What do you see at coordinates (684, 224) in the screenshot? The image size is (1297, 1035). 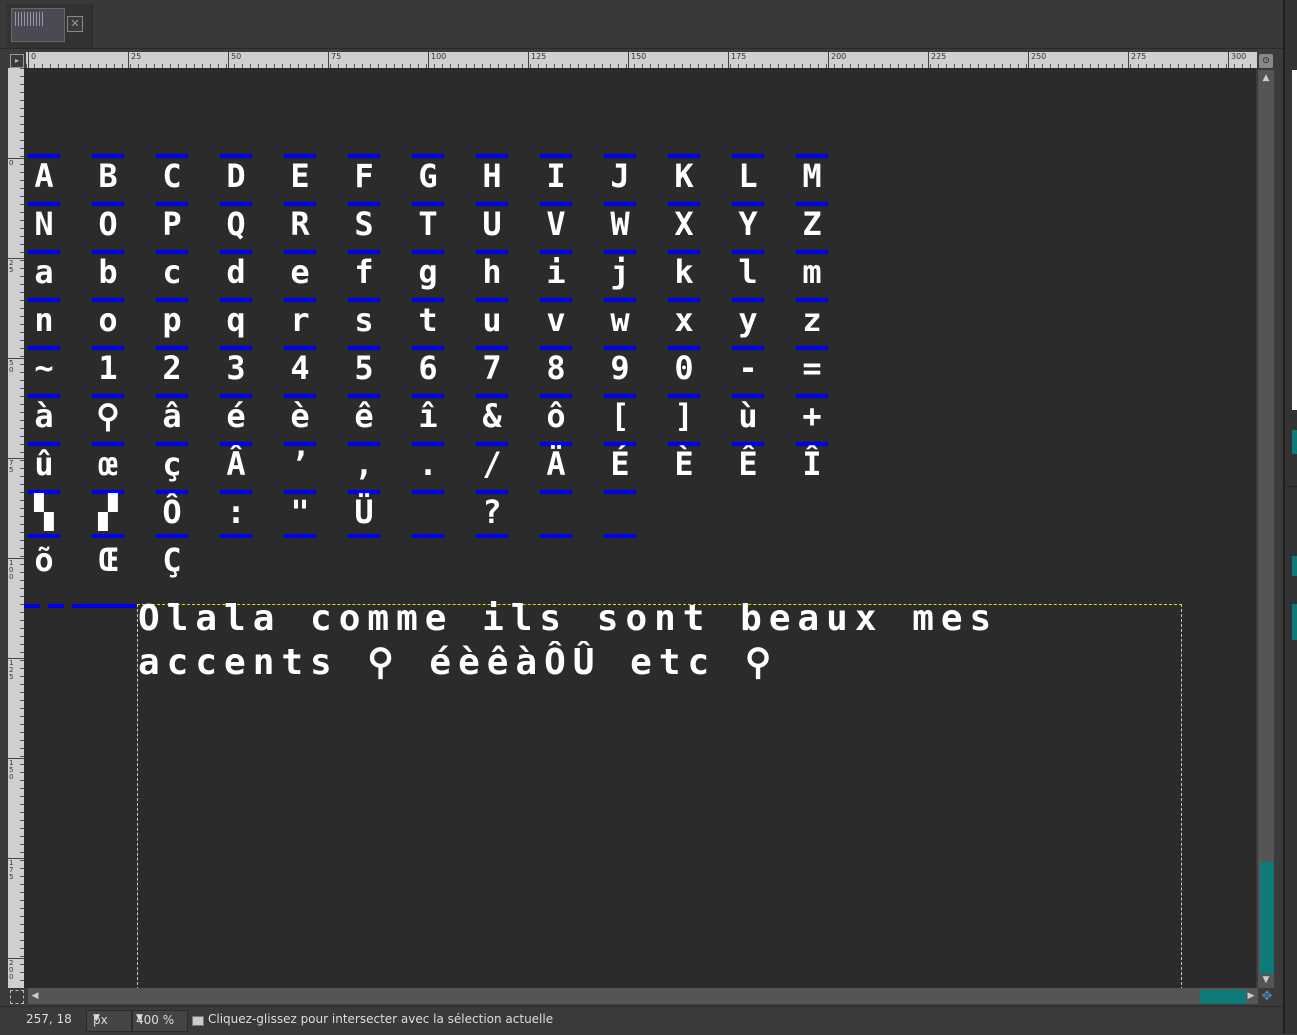 I see `glyph-cell: X` at bounding box center [684, 224].